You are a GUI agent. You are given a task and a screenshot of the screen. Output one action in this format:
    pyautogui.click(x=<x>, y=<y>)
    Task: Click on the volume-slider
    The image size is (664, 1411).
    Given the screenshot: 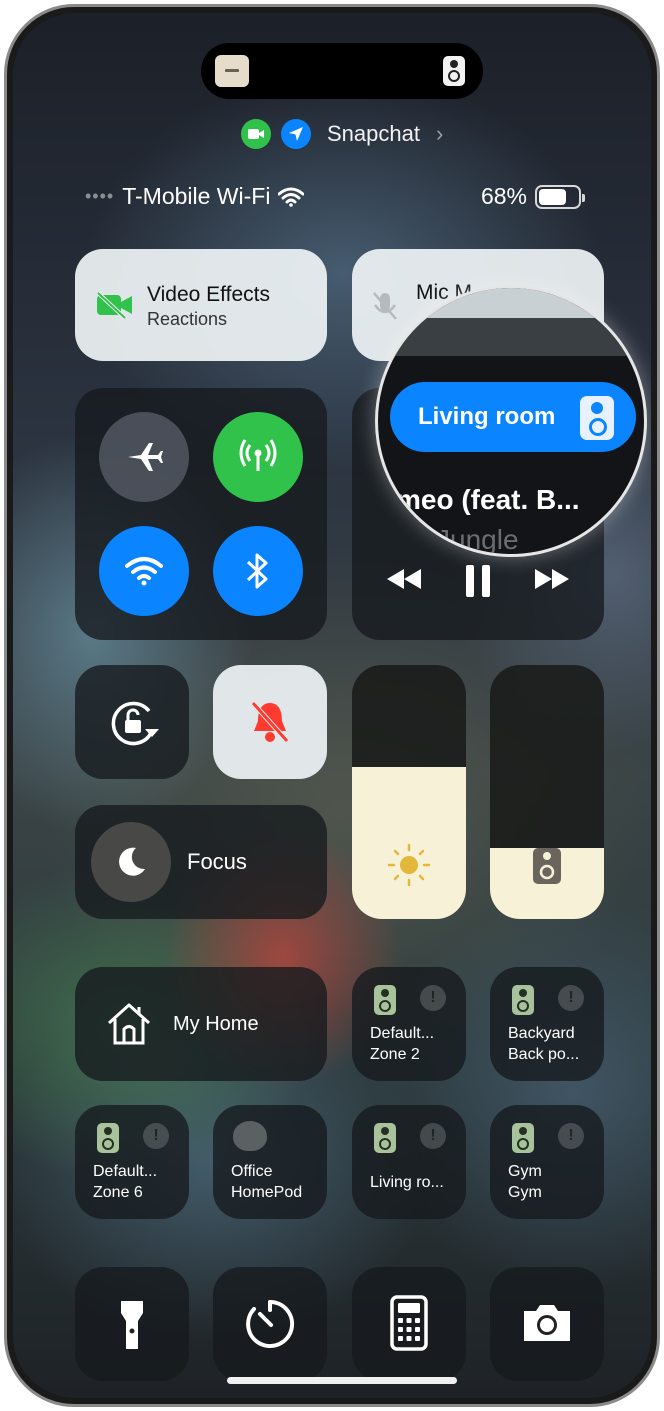 What is the action you would take?
    pyautogui.click(x=547, y=792)
    